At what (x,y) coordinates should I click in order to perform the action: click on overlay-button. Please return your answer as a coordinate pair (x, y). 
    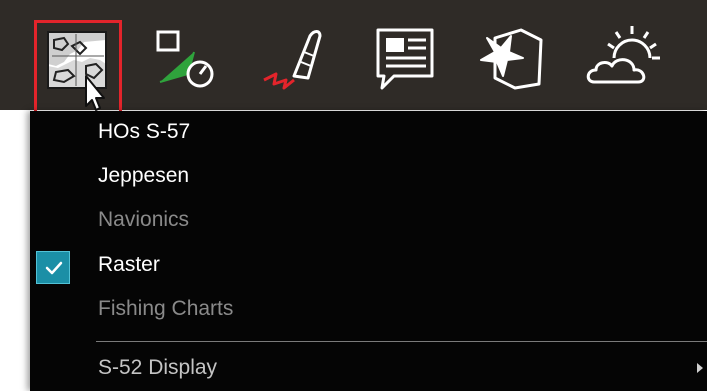
    Looking at the image, I should click on (515, 60).